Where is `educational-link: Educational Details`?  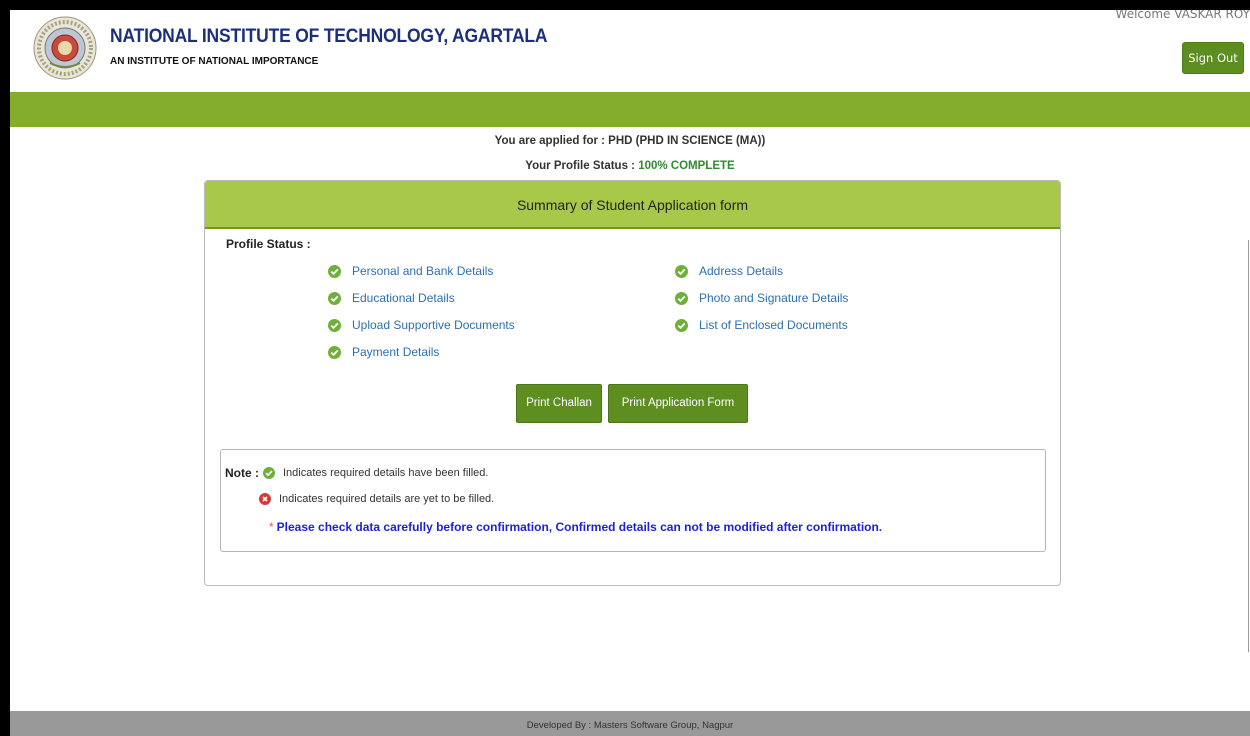 educational-link: Educational Details is located at coordinates (403, 298).